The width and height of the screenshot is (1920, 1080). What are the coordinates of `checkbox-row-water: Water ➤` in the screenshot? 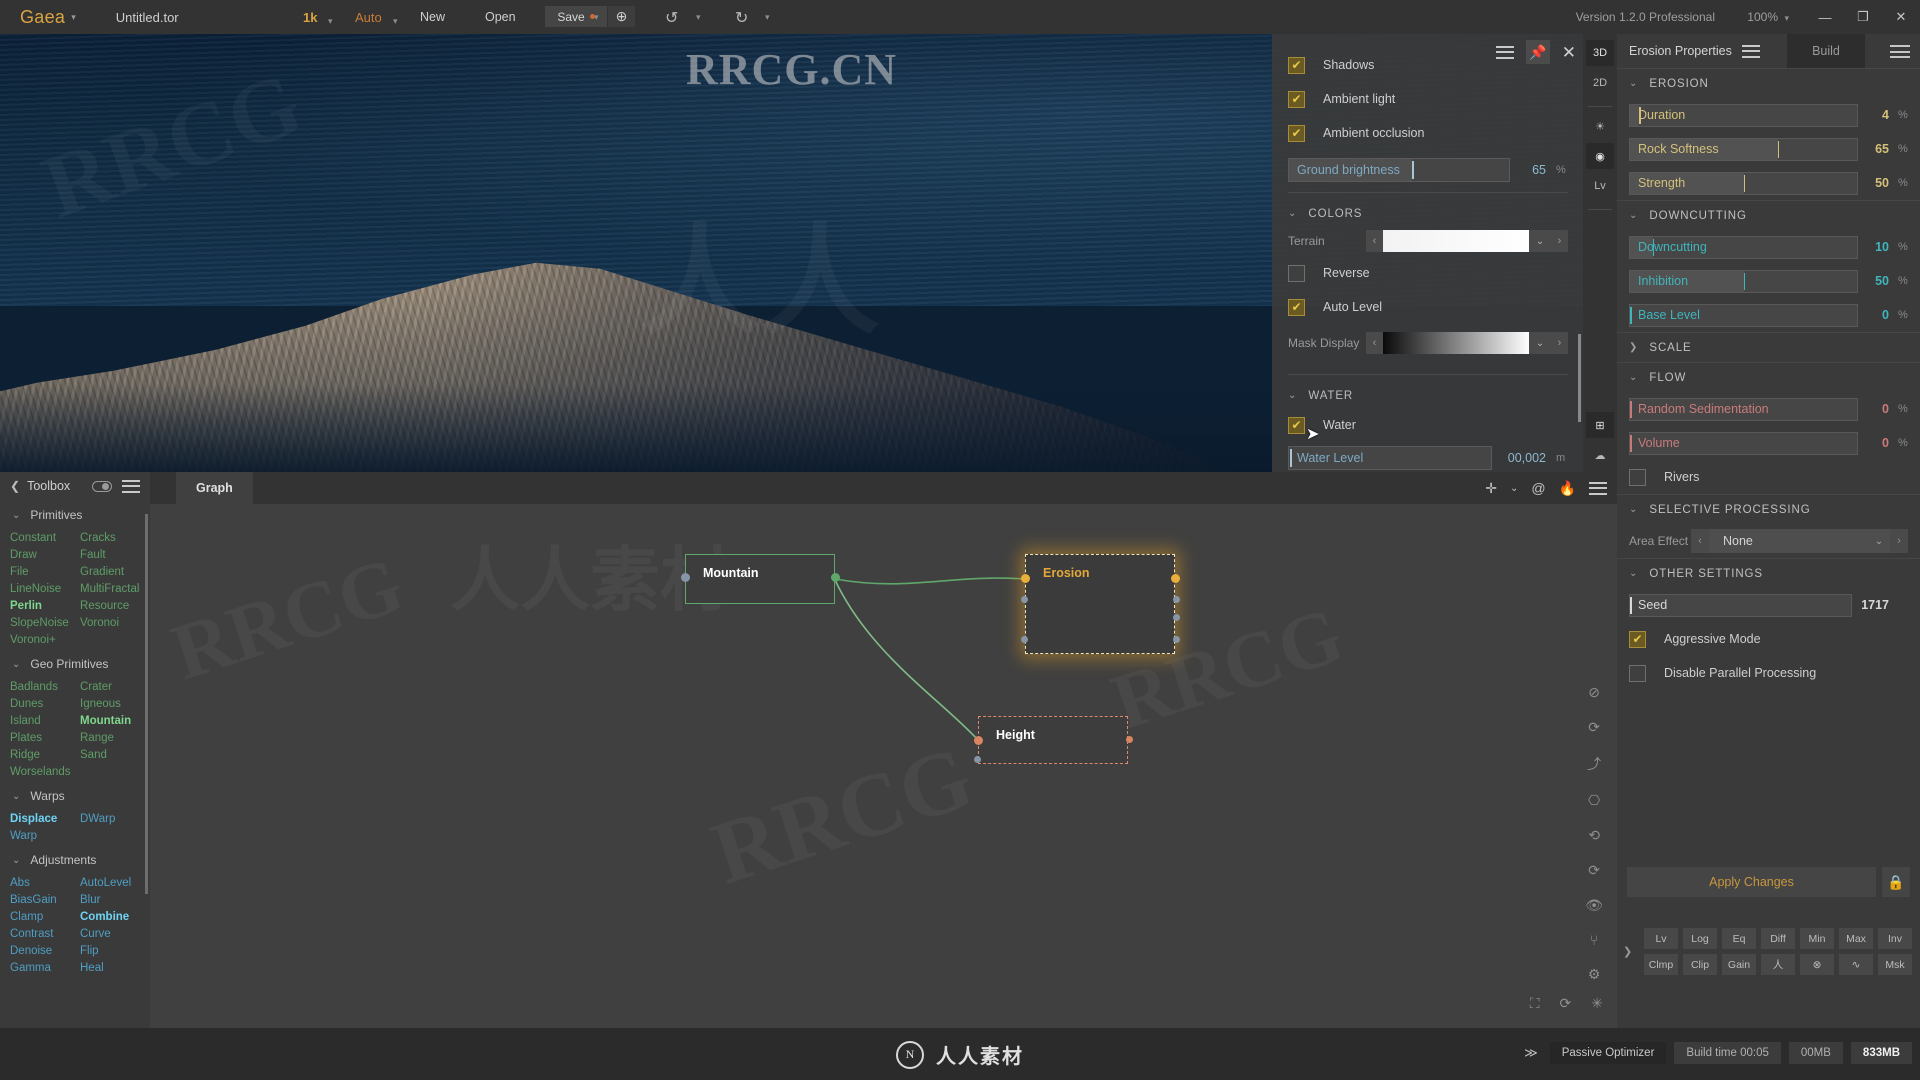 It's located at (1428, 425).